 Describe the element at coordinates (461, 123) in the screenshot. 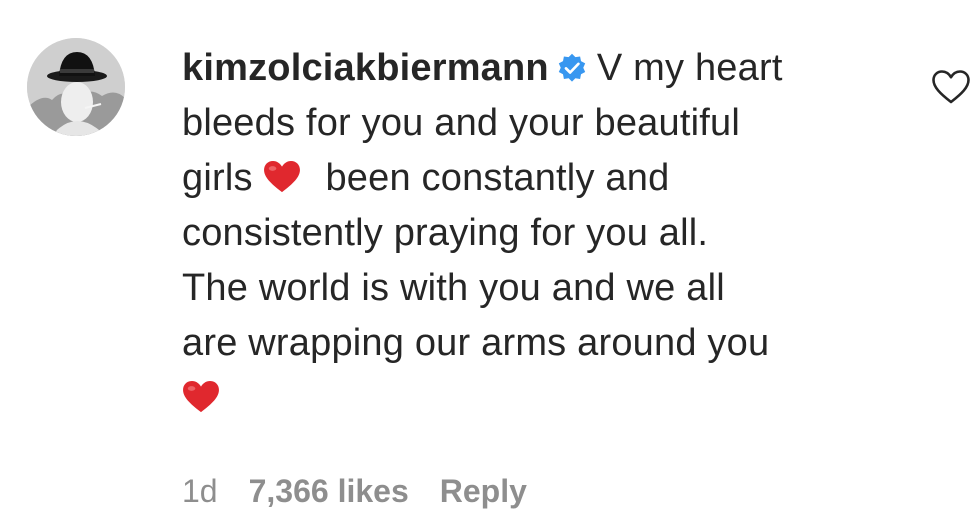

I see `comment-line-2: bleeds for you and your beautiful` at that location.